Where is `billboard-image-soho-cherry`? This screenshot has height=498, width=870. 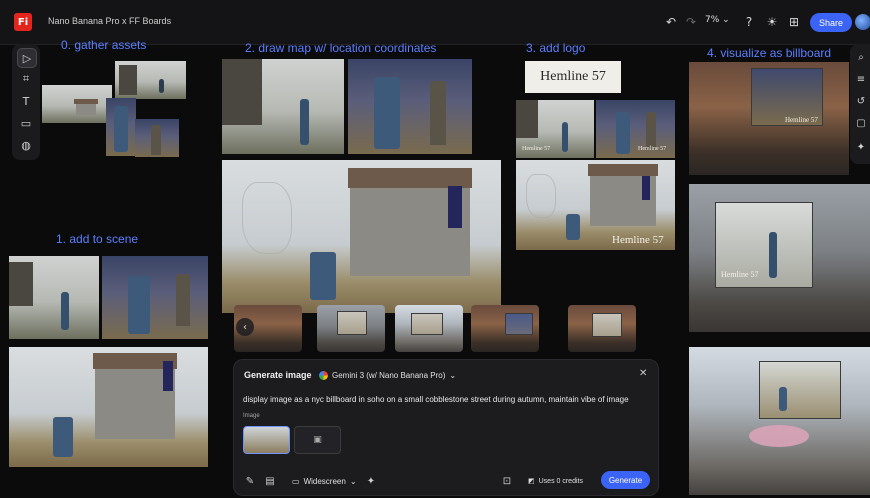
billboard-image-soho-cherry is located at coordinates (779, 421).